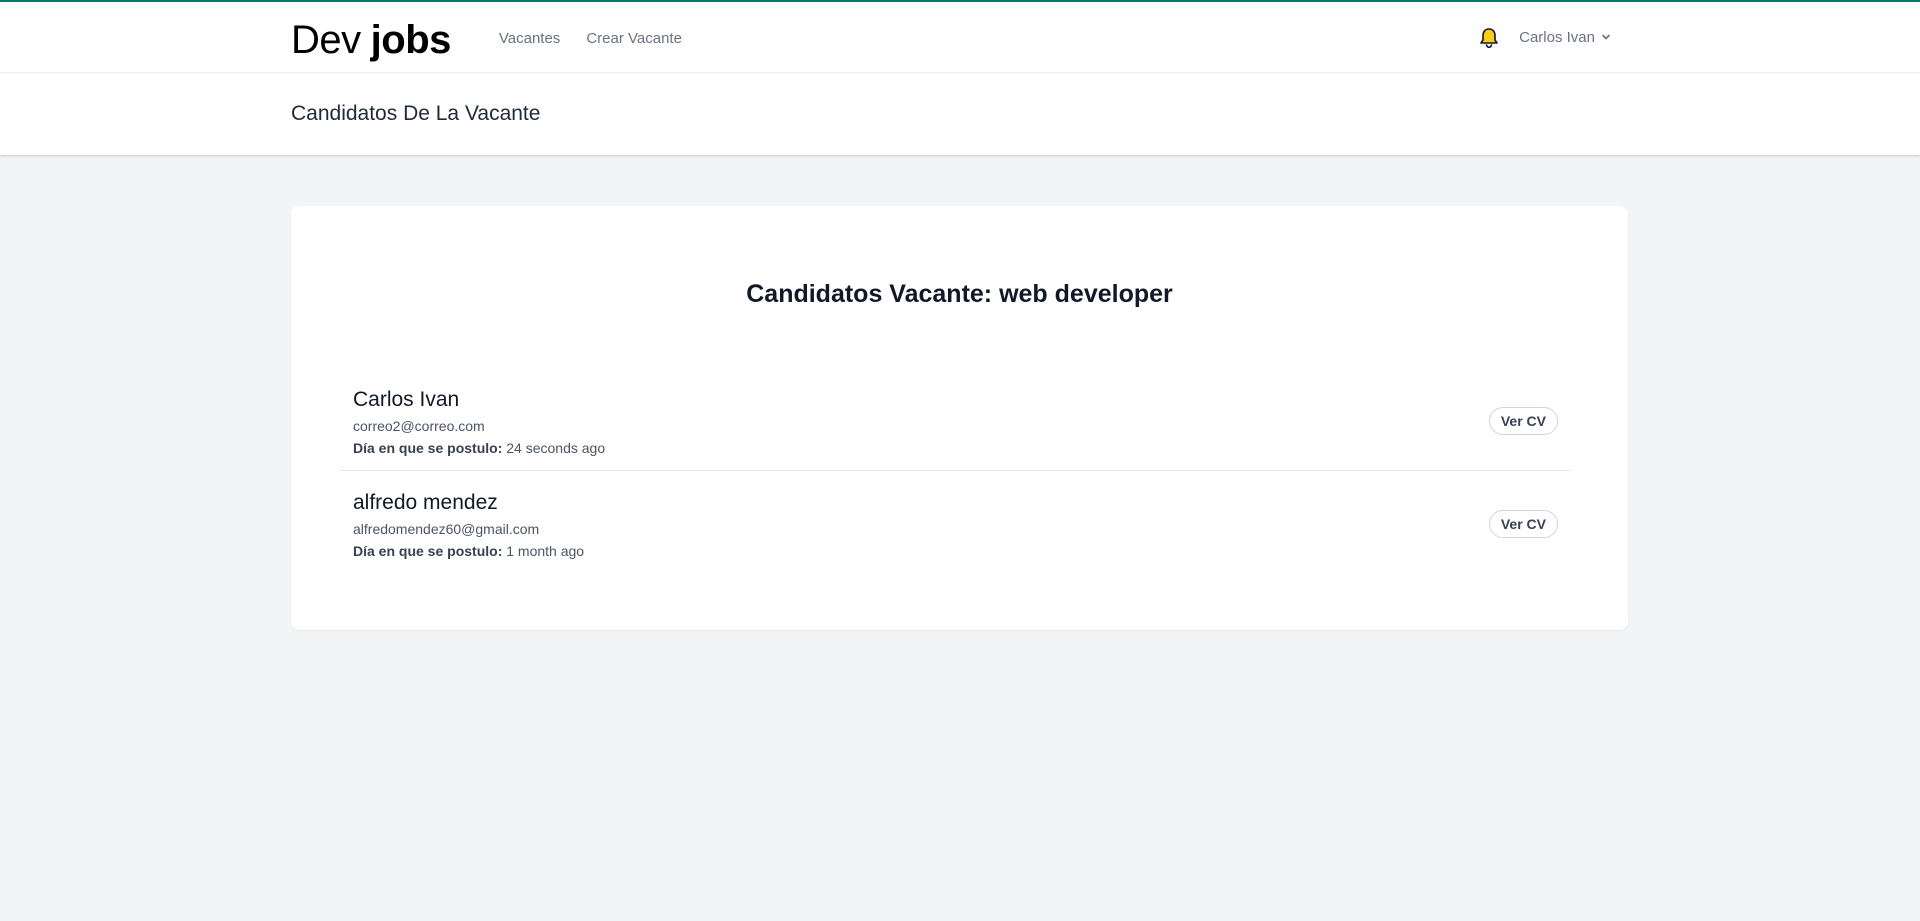  I want to click on user-name: Carlos Ivan, so click(1557, 37).